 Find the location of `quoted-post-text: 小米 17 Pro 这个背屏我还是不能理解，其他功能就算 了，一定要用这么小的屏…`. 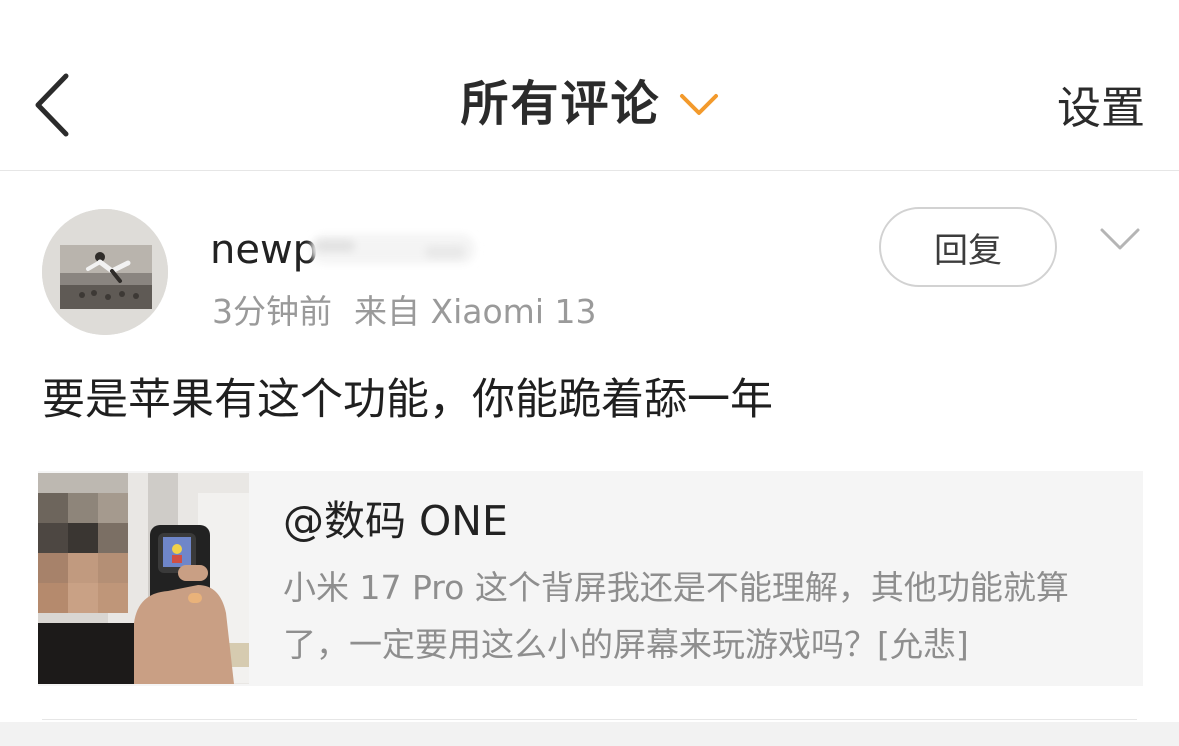

quoted-post-text: 小米 17 Pro 这个背屏我还是不能理解，其他功能就算 了，一定要用这么小的屏… is located at coordinates (703, 616).